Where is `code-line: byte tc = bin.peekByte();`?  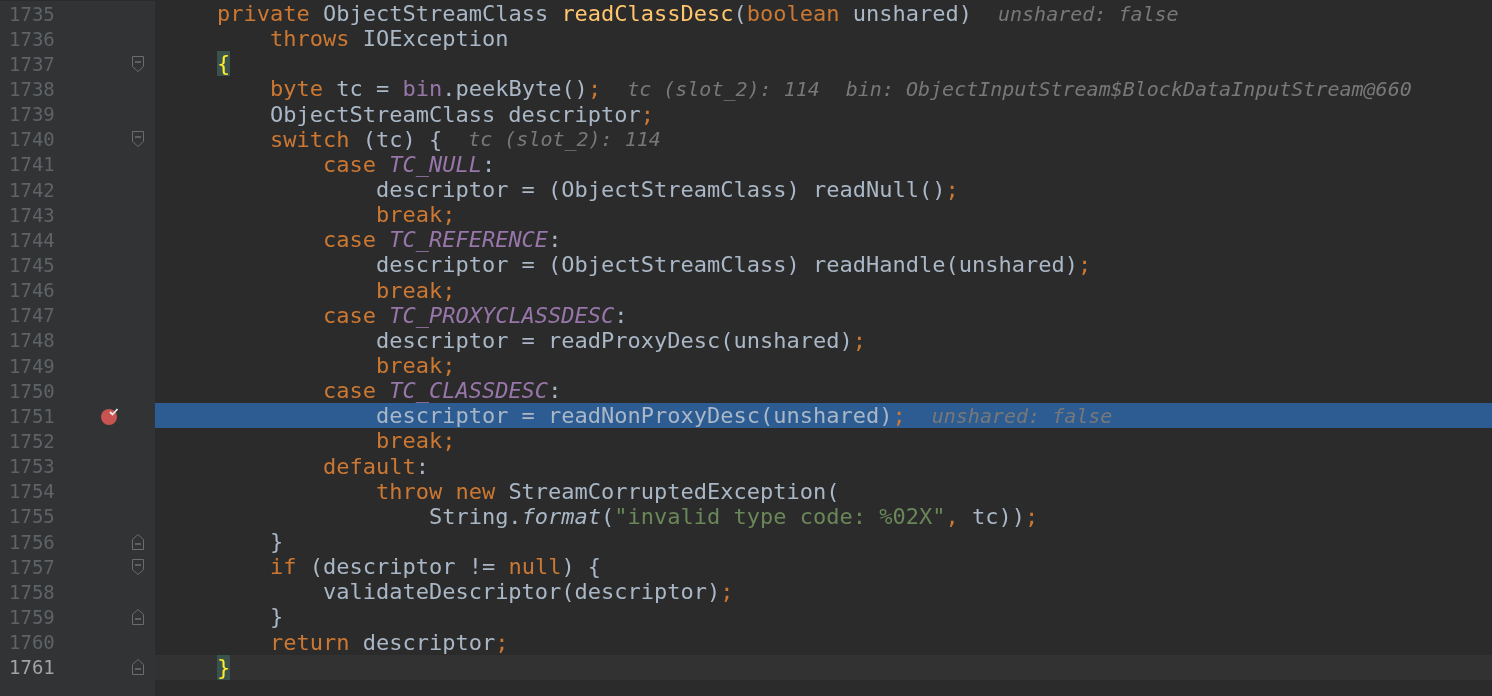
code-line: byte tc = bin.peekByte(); is located at coordinates (435, 89).